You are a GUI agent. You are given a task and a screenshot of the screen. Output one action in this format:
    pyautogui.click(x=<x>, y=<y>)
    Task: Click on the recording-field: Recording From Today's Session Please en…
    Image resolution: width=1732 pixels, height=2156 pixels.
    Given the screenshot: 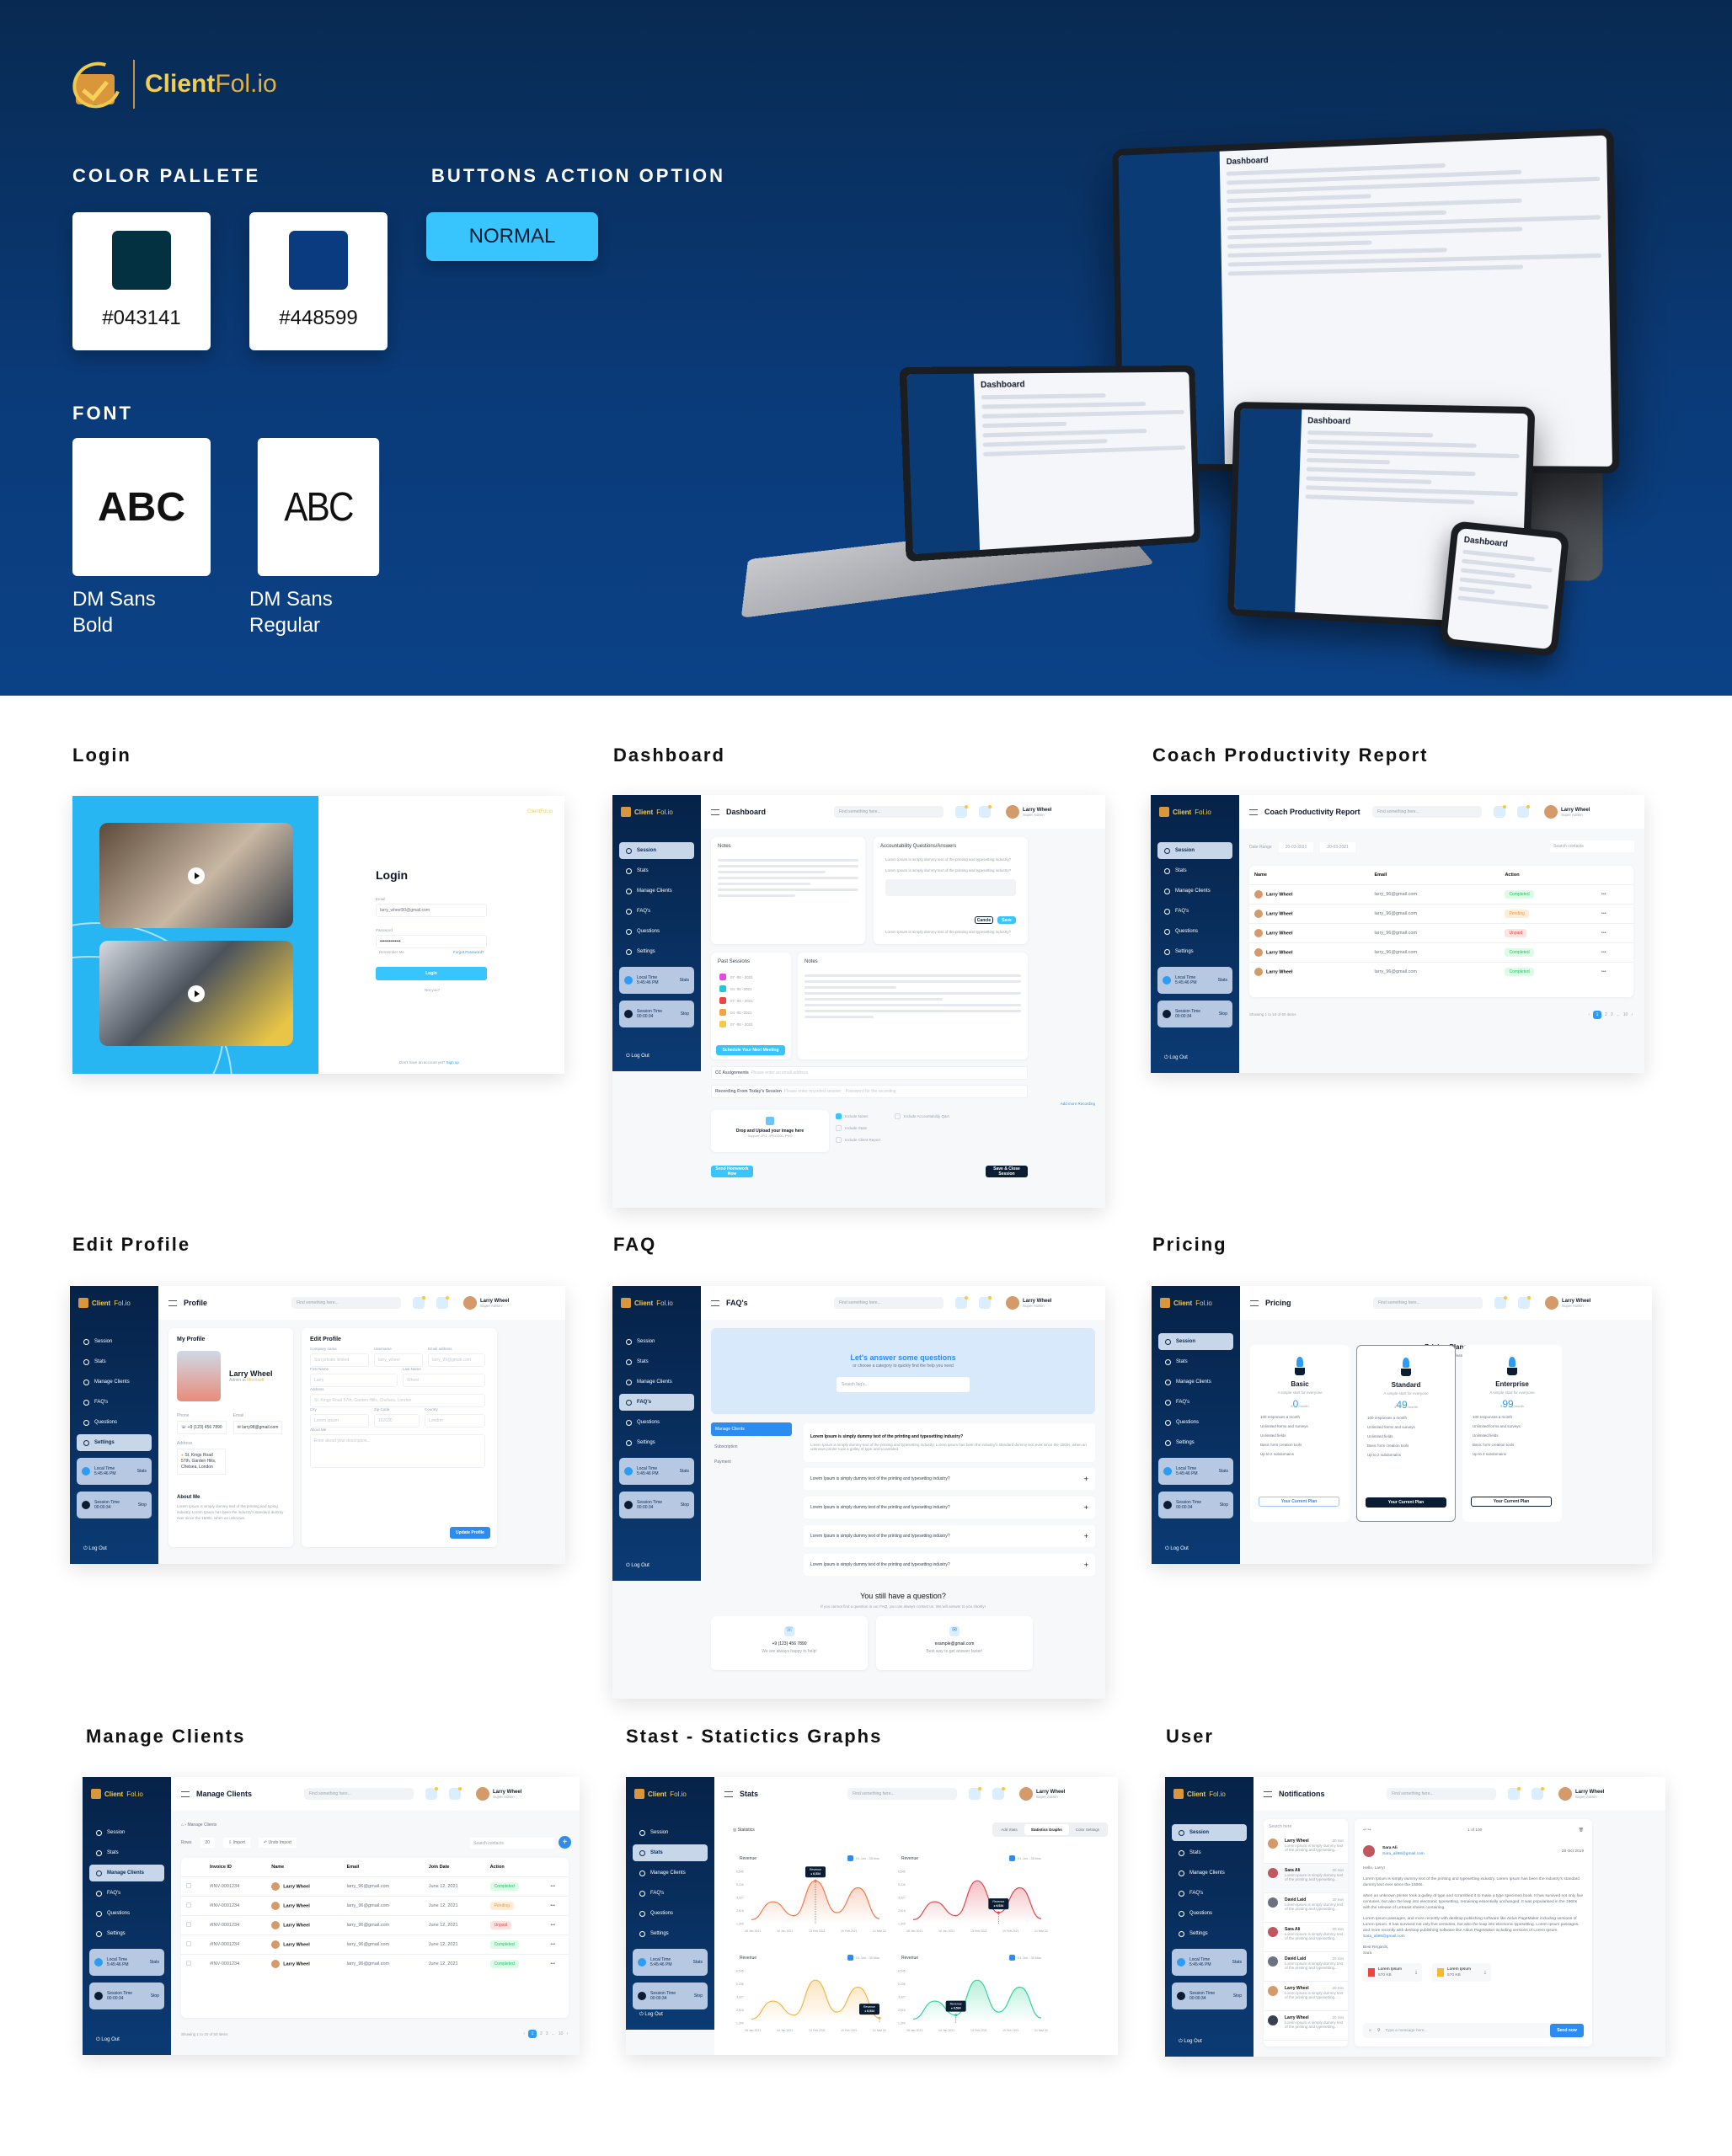 What is the action you would take?
    pyautogui.click(x=869, y=1091)
    